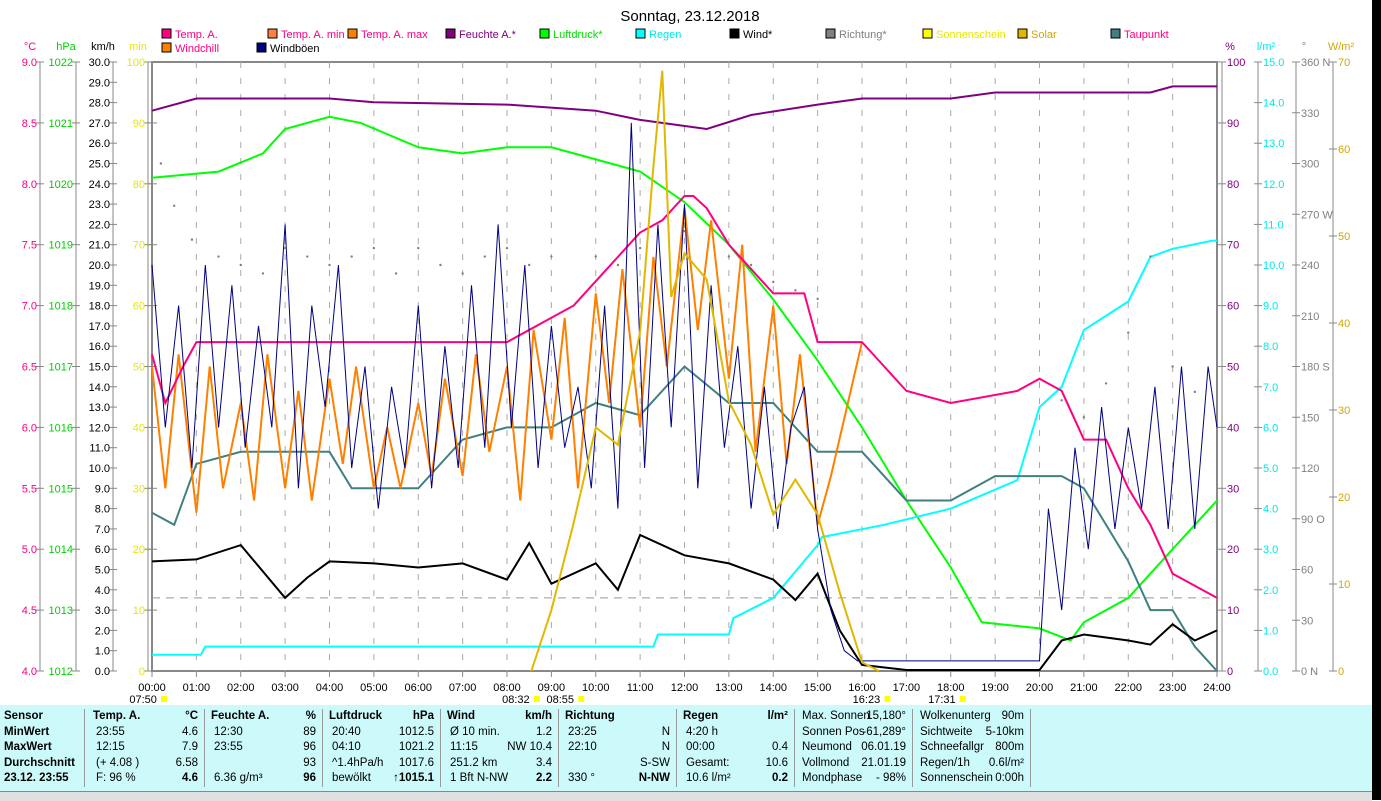 The image size is (1381, 801). What do you see at coordinates (136, 63) in the screenshot?
I see `axis-tick-label: 100` at bounding box center [136, 63].